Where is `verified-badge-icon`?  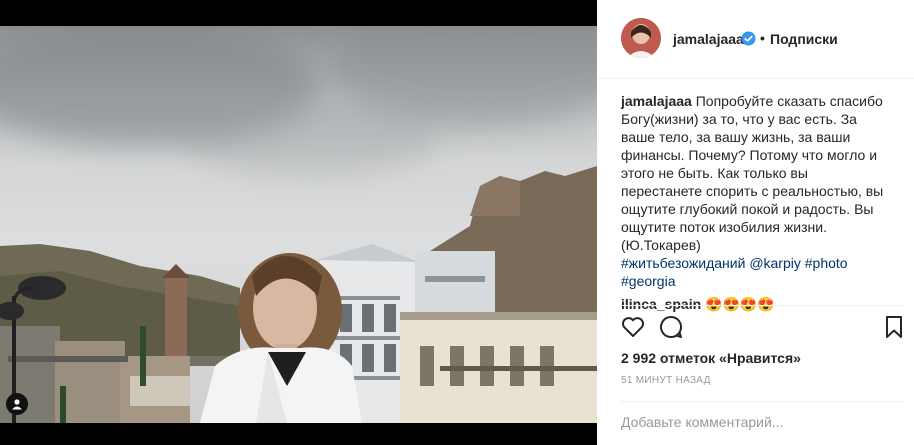 verified-badge-icon is located at coordinates (748, 38).